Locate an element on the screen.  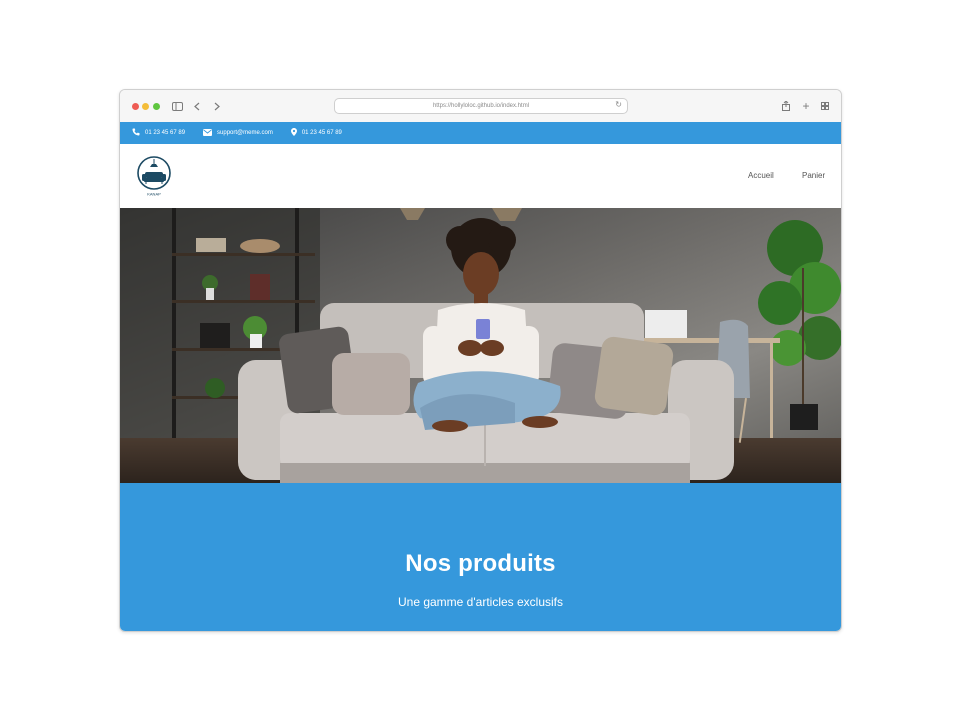
contact-phone: 01 23 45 67 89 is located at coordinates (158, 133).